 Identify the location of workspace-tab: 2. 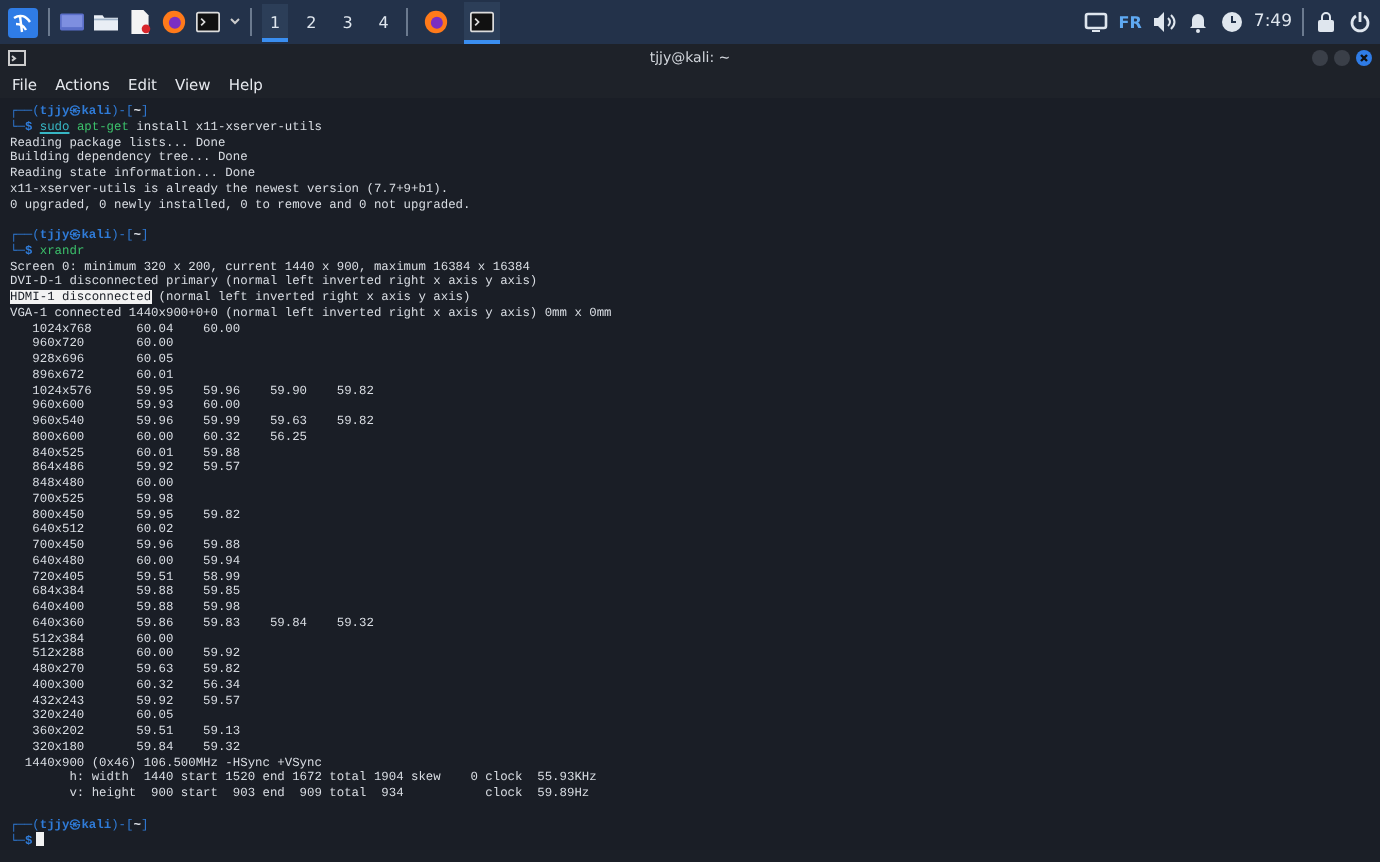
(311, 22).